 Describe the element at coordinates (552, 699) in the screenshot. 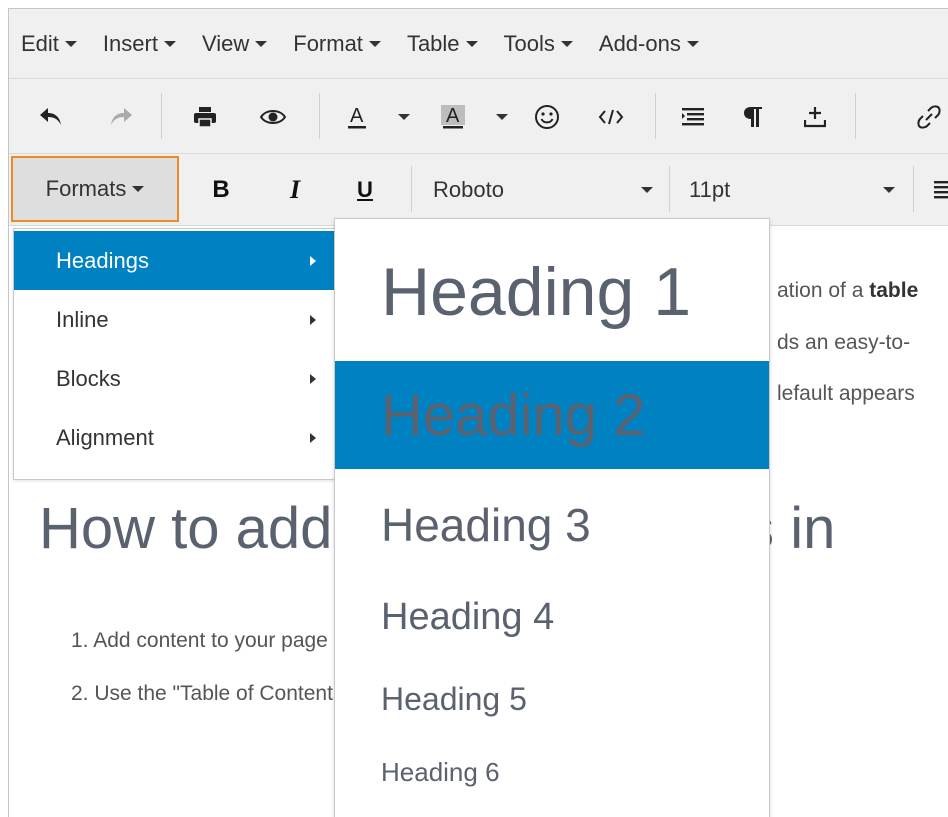

I see `heading-5-option: Heading 5` at that location.